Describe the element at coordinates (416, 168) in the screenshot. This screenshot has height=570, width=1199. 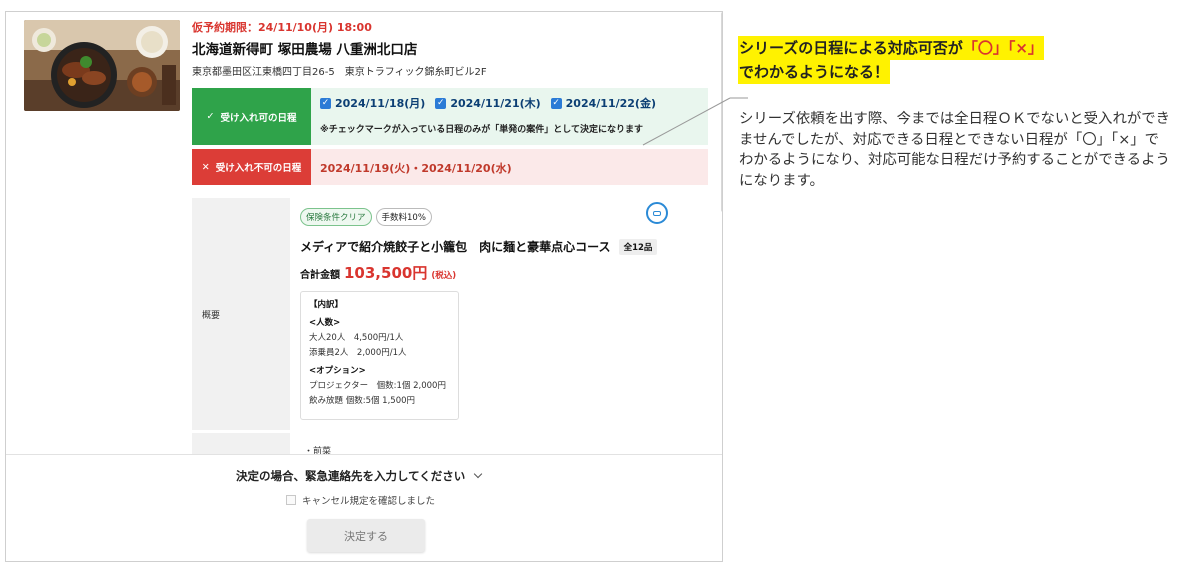
I see `unacceptable-dates-list: 2024/11/19(火)・2024/11/20(水)` at that location.